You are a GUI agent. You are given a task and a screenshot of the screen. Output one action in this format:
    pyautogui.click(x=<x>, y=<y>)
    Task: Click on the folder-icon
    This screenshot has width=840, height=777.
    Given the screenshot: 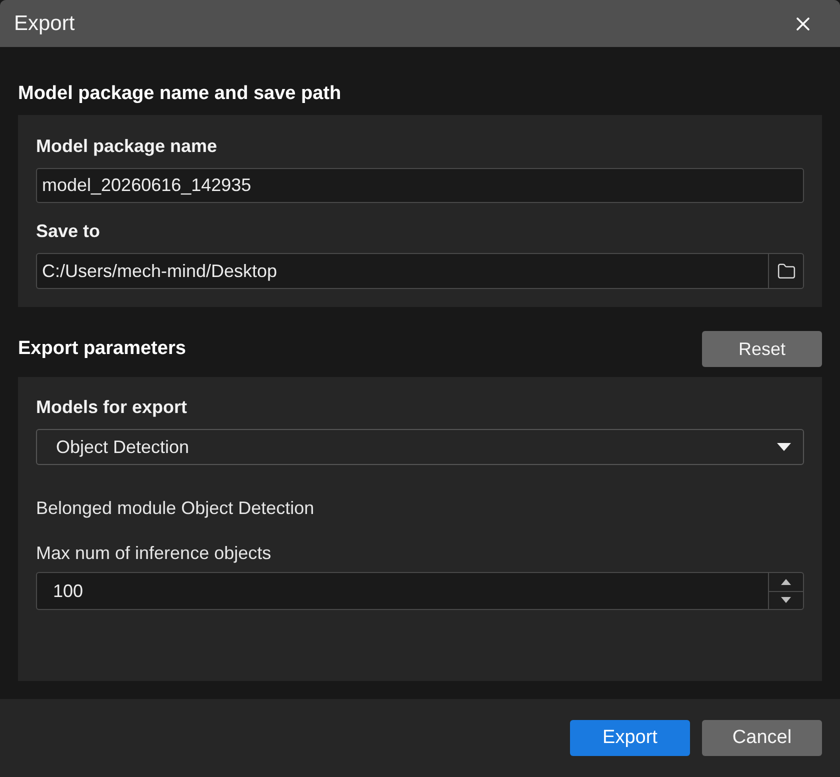 What is the action you would take?
    pyautogui.click(x=786, y=271)
    